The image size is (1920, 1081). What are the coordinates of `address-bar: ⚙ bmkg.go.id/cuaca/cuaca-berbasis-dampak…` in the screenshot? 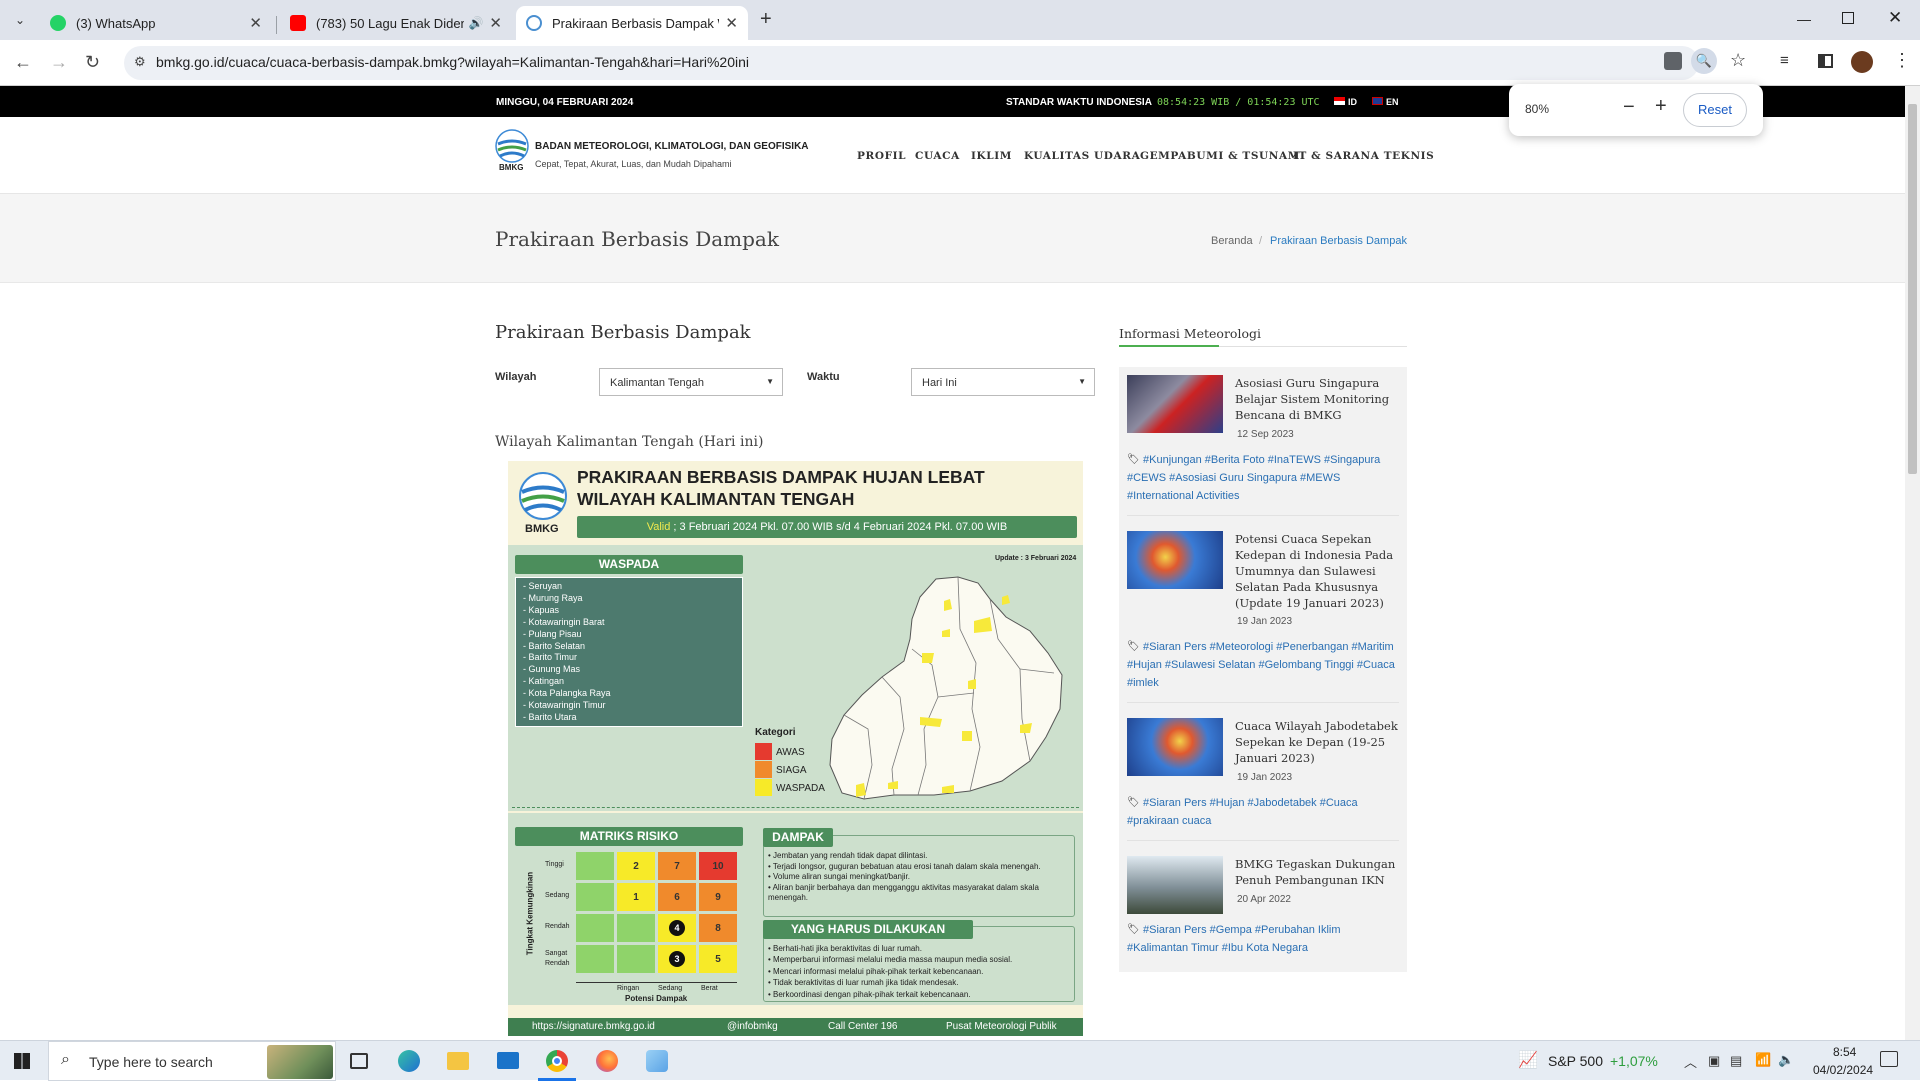 It's located at (920, 63).